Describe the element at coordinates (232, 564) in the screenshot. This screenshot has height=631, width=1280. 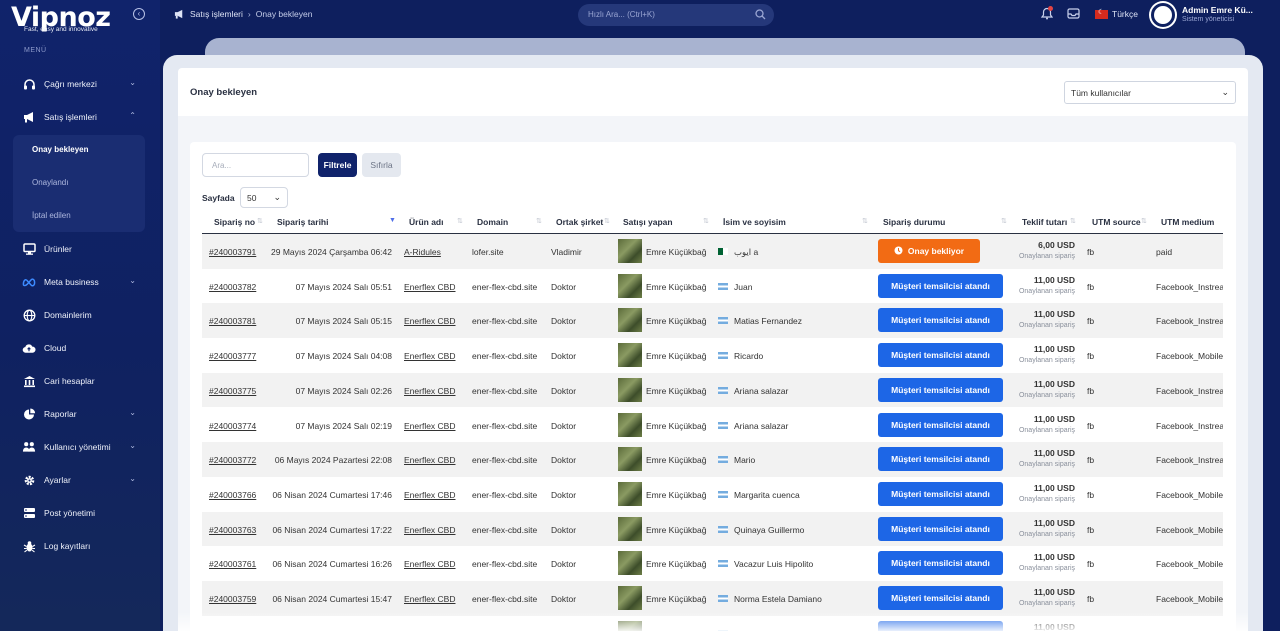
I see `order-link: #240003761` at that location.